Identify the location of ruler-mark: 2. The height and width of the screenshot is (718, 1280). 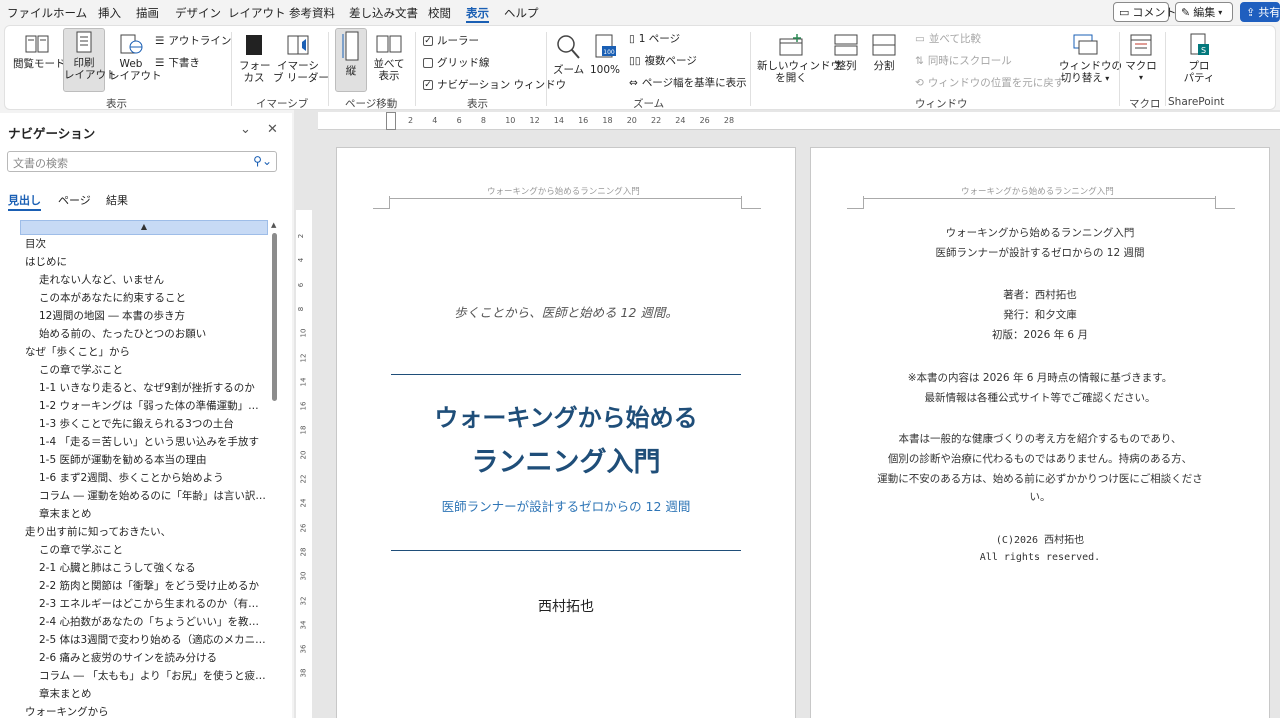
(411, 120).